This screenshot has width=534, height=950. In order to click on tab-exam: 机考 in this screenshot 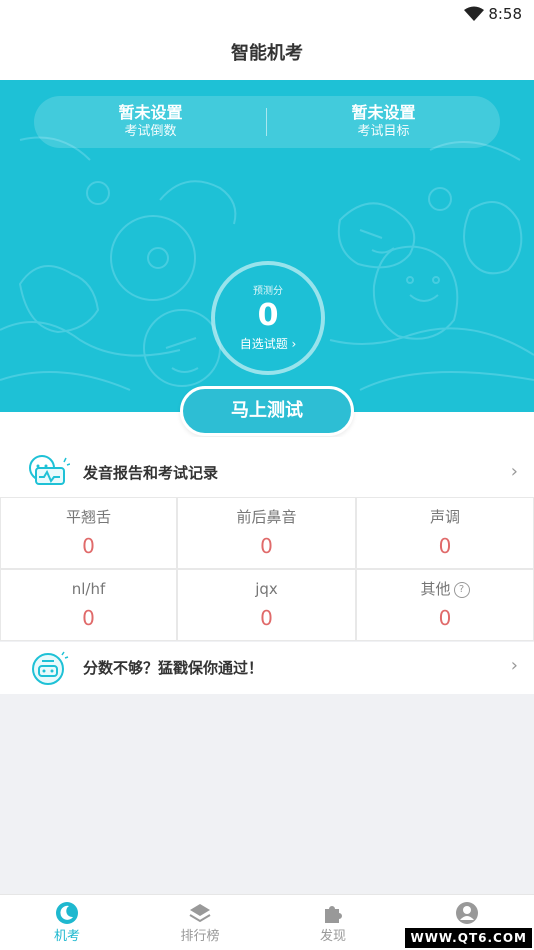, I will do `click(67, 922)`.